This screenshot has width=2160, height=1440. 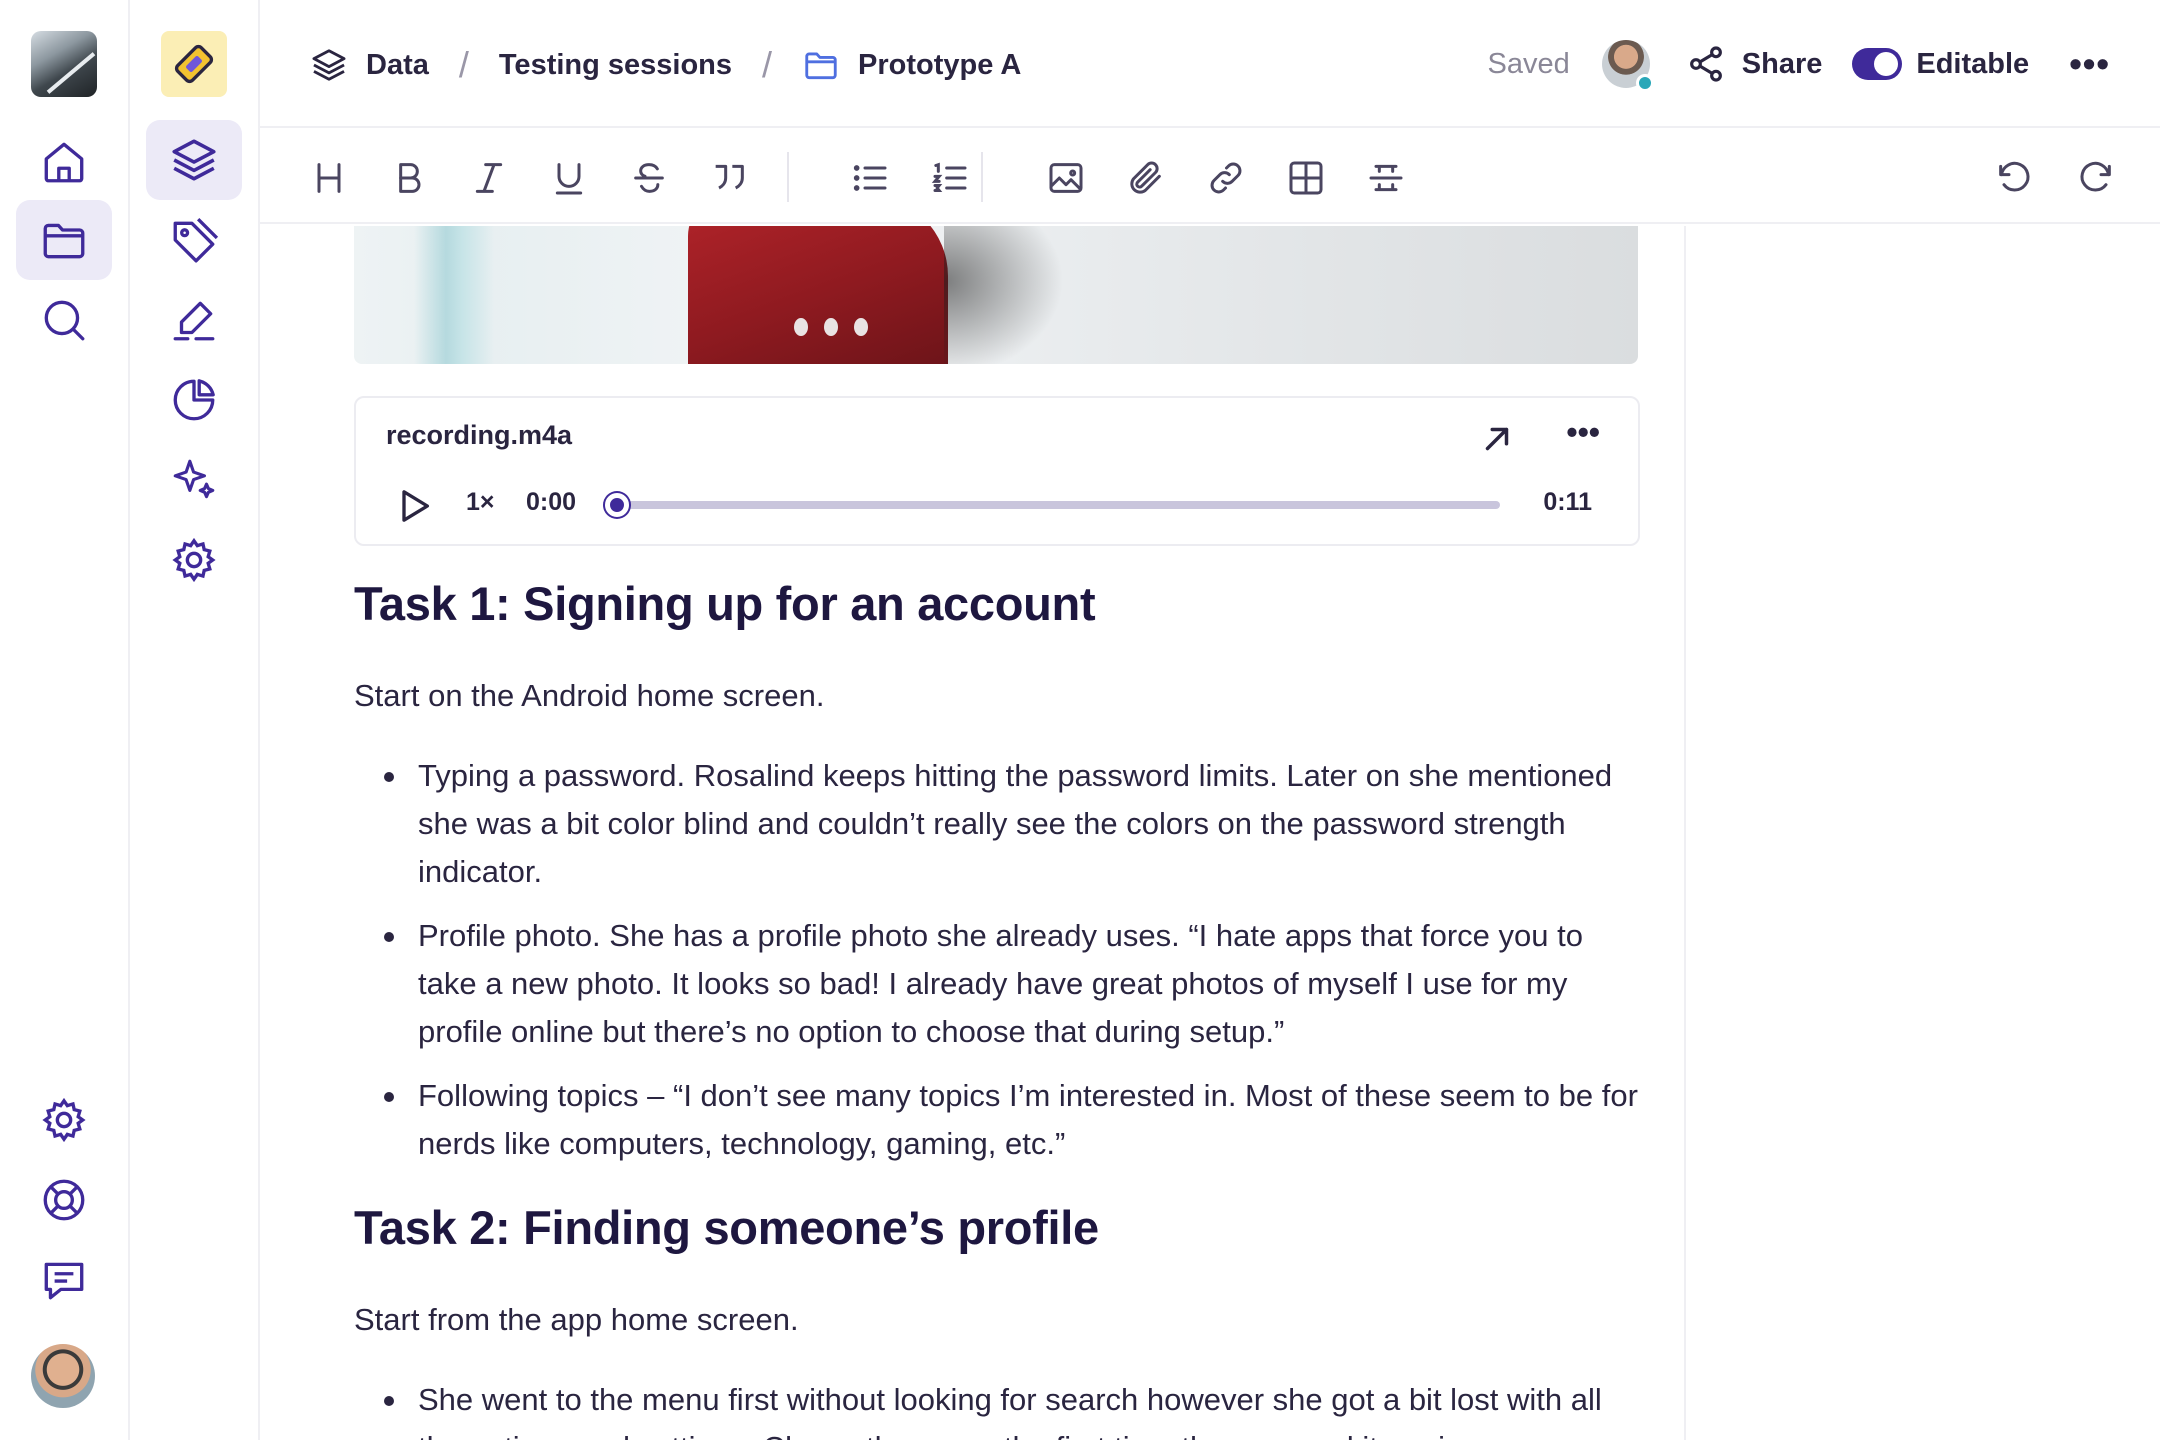 I want to click on playback-speed-button: 1×, so click(x=480, y=502).